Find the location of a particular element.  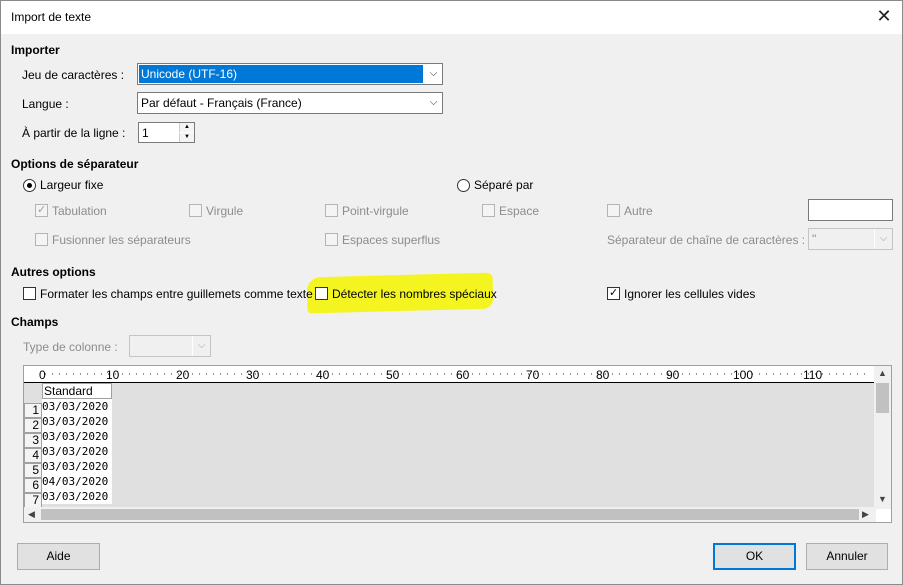

row-number: 7 is located at coordinates (33, 500).